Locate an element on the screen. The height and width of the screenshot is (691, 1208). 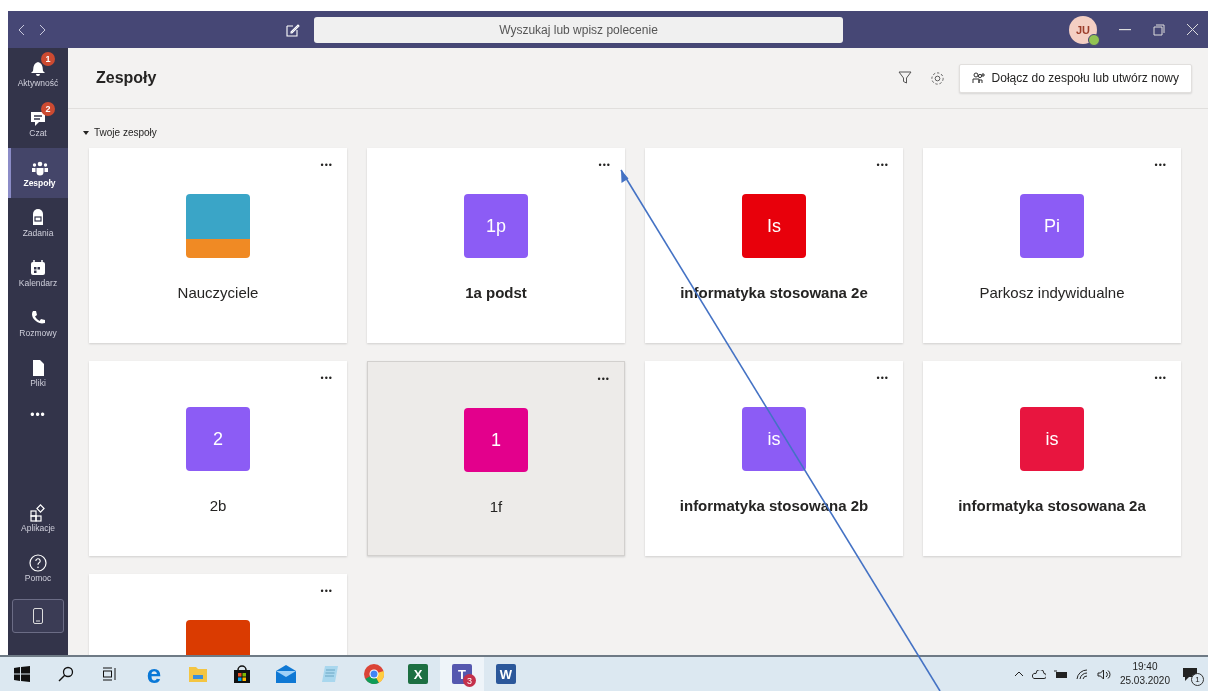
team-card: ••• Pi Parkosz indywidualne is located at coordinates (1052, 245).